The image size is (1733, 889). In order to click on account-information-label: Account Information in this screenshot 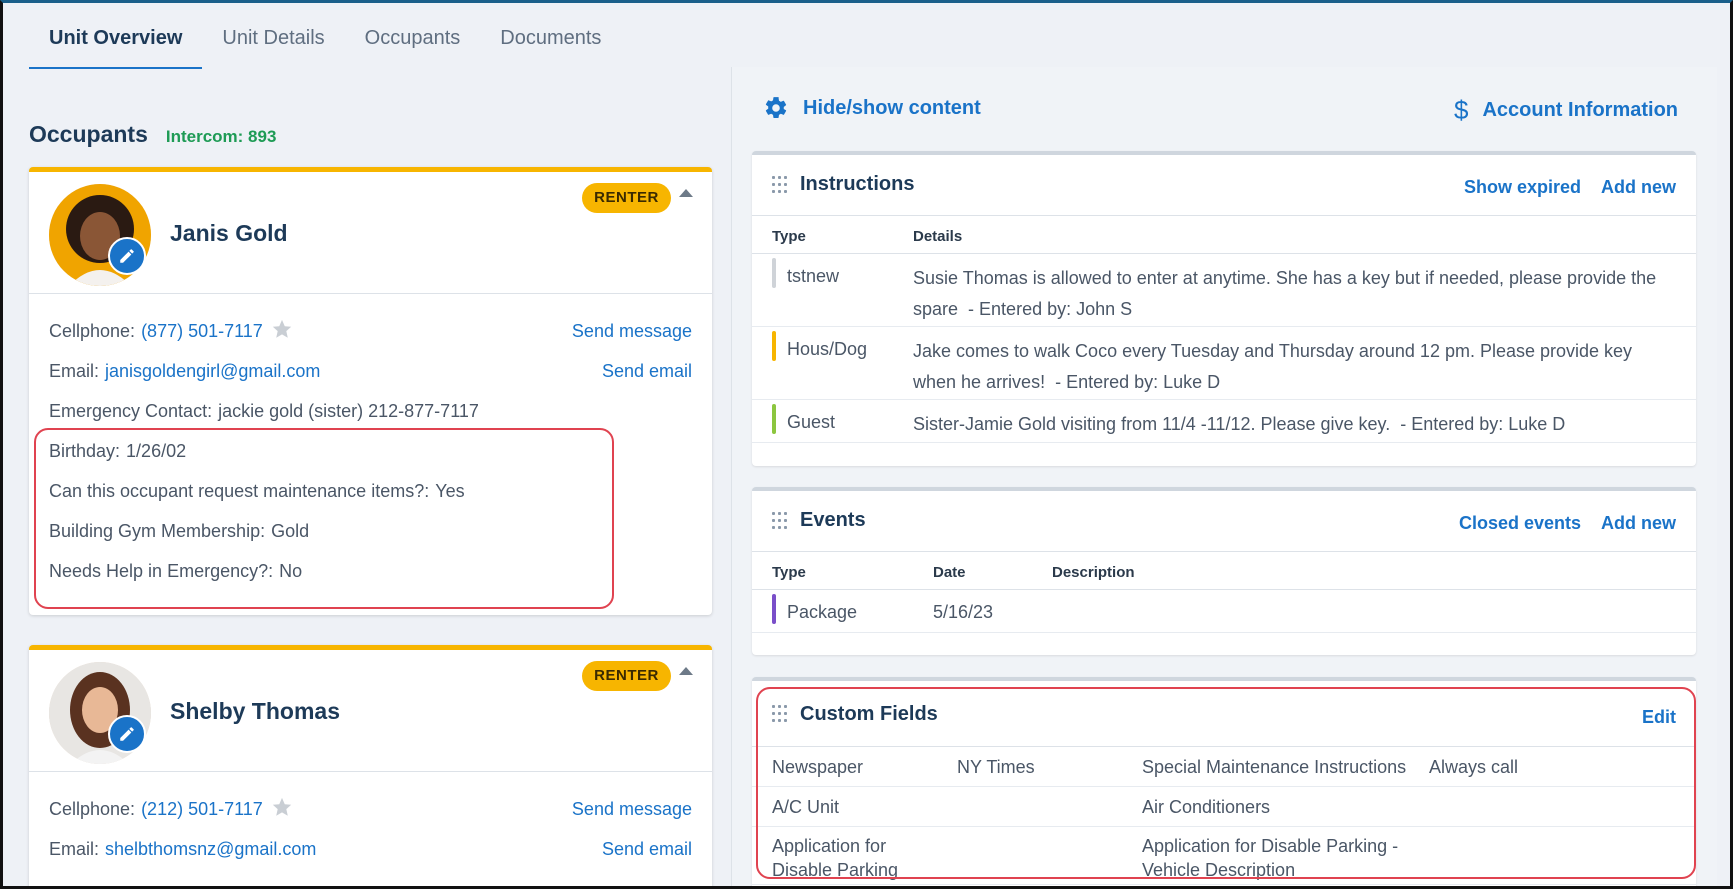, I will do `click(1580, 110)`.